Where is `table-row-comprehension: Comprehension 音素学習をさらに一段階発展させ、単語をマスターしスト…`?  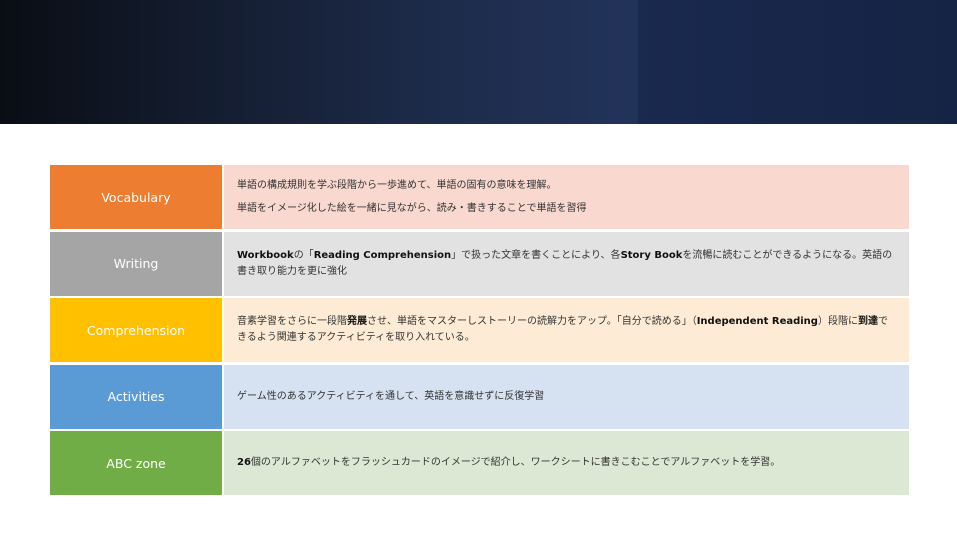 table-row-comprehension: Comprehension 音素学習をさらに一段階発展させ、単語をマスターしスト… is located at coordinates (479, 330).